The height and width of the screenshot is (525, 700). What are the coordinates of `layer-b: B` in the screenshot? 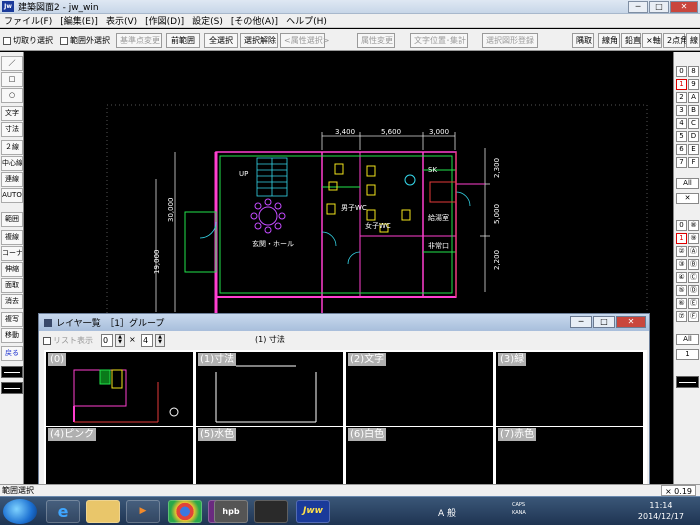 It's located at (693, 110).